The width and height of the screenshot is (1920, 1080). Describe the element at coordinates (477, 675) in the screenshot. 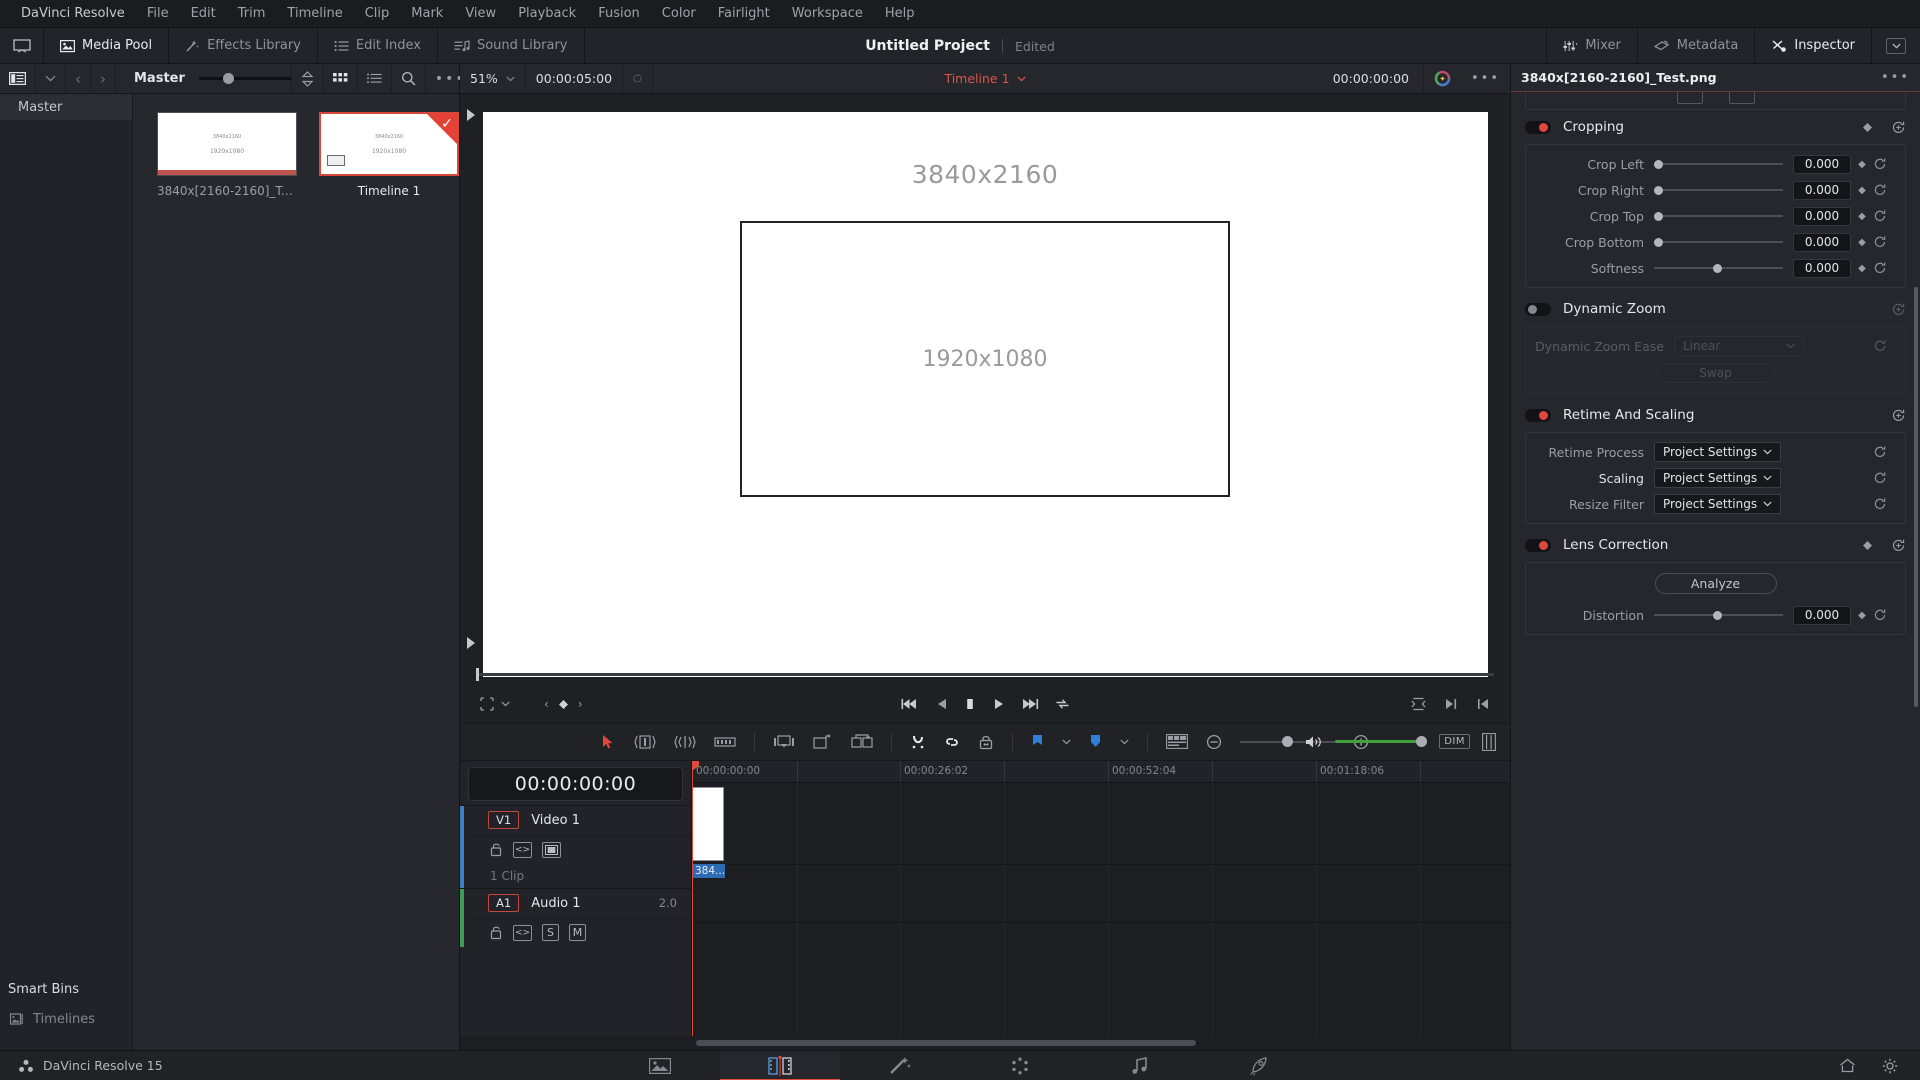

I see `scrubber-playhead` at that location.